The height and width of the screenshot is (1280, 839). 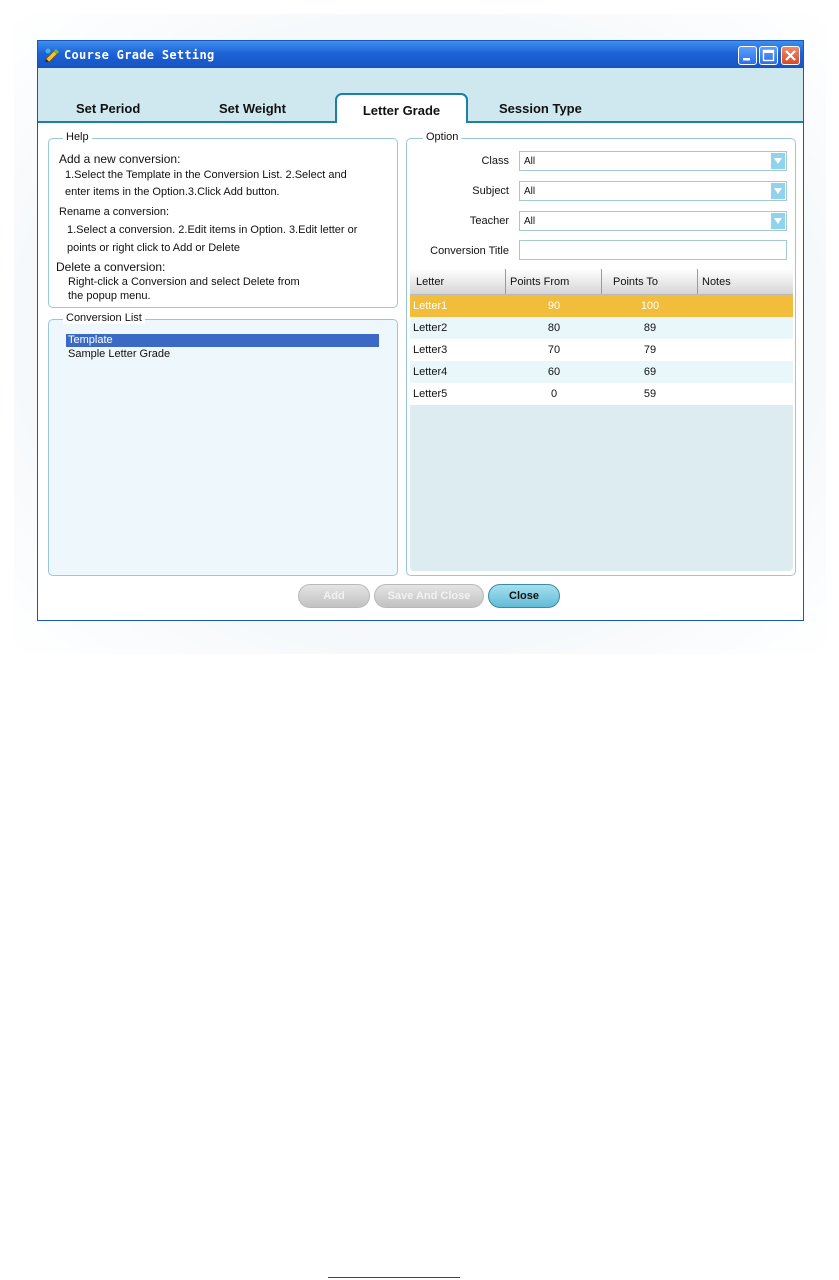 I want to click on cell-letter: Letter5, so click(x=430, y=394).